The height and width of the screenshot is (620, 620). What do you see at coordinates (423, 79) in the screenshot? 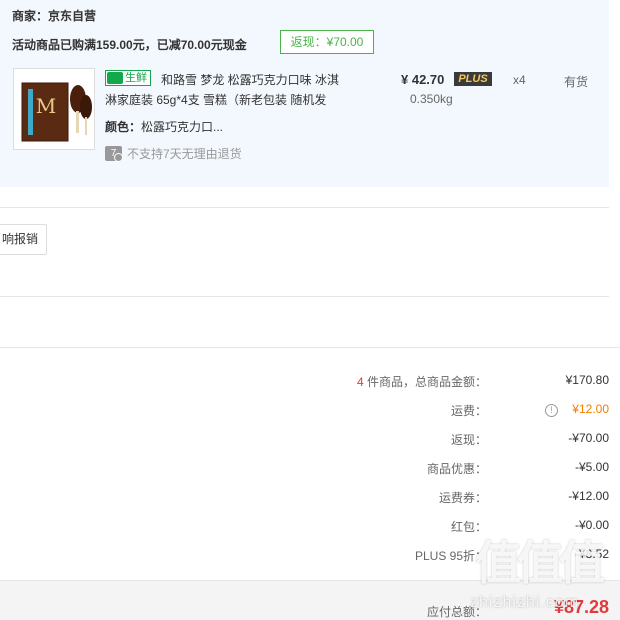
I see `unit-price: ¥ 42.70` at bounding box center [423, 79].